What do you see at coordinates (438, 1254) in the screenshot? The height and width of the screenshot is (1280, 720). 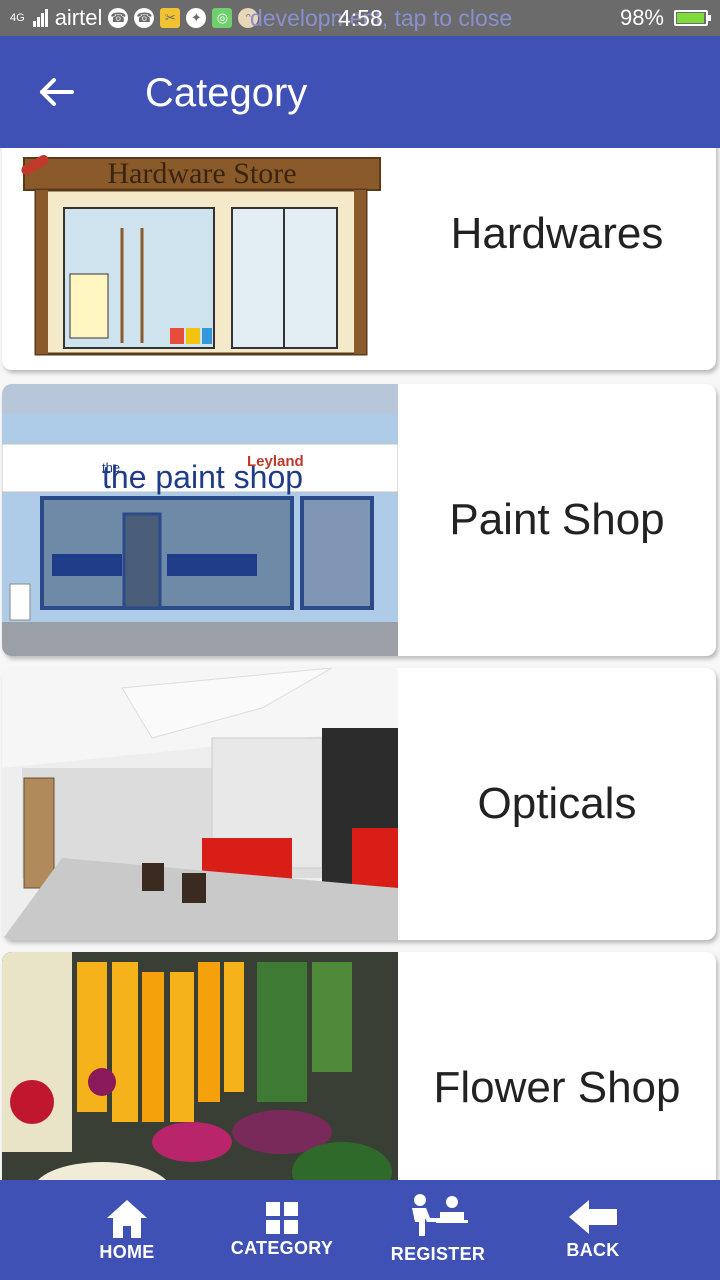 I see `nav-label: REGISTER` at bounding box center [438, 1254].